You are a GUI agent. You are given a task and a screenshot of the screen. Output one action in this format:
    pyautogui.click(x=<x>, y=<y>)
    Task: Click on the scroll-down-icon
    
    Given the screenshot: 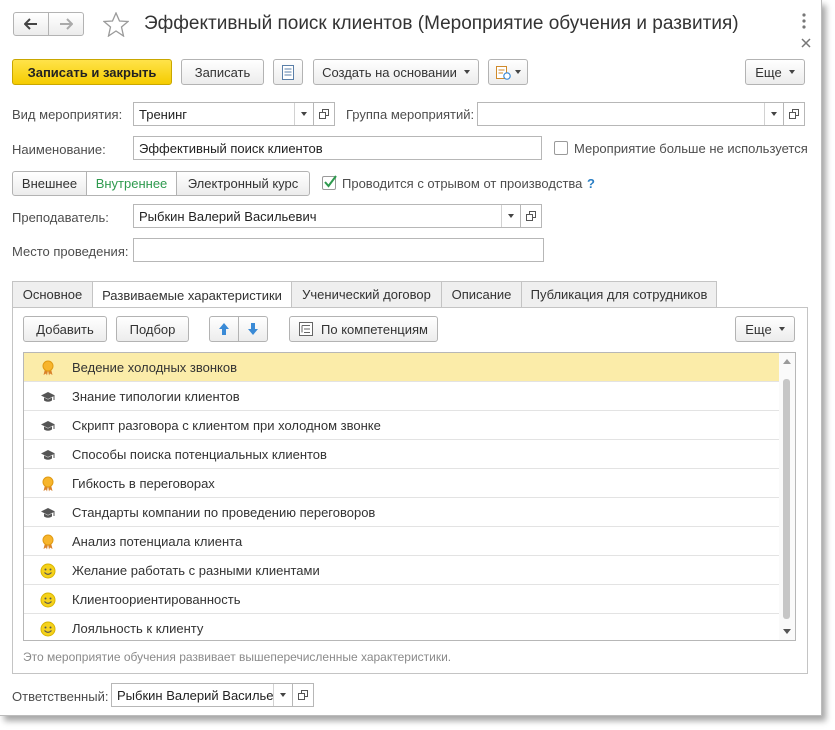 What is the action you would take?
    pyautogui.click(x=787, y=631)
    